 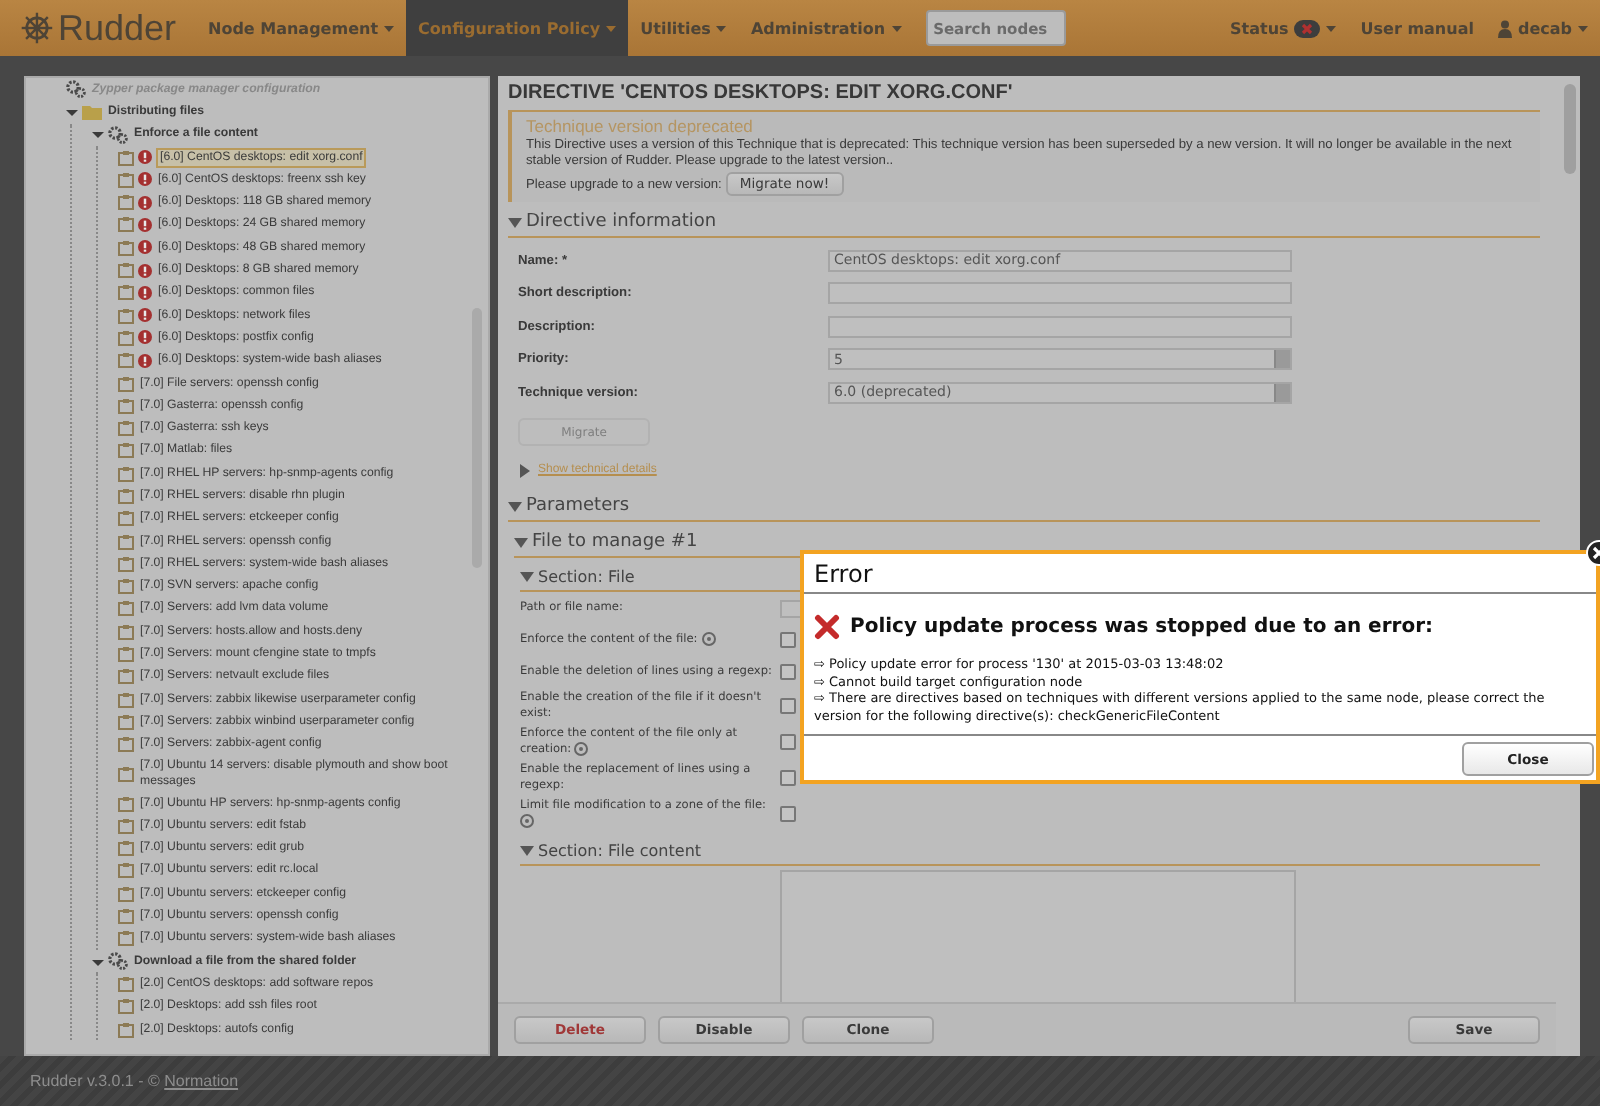 What do you see at coordinates (95, 1081) in the screenshot?
I see `footer-text: Rudder v.3.0.1 - ©` at bounding box center [95, 1081].